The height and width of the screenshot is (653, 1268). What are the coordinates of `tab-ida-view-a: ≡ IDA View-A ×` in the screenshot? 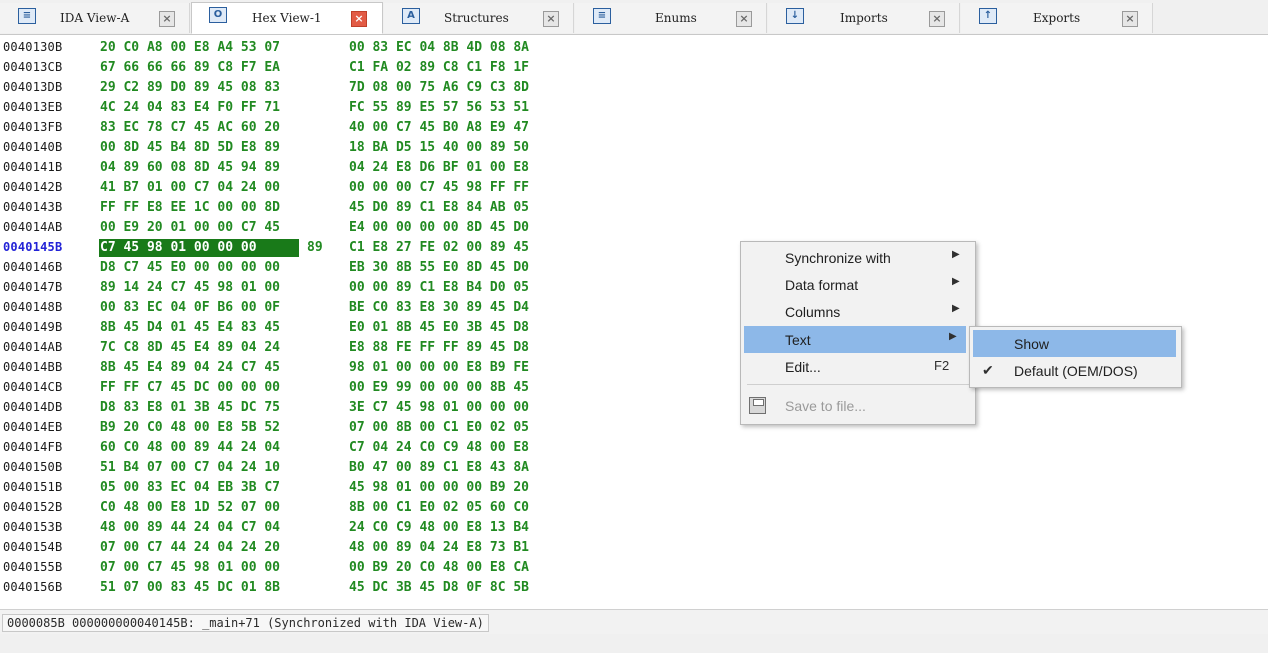 It's located at (95, 18).